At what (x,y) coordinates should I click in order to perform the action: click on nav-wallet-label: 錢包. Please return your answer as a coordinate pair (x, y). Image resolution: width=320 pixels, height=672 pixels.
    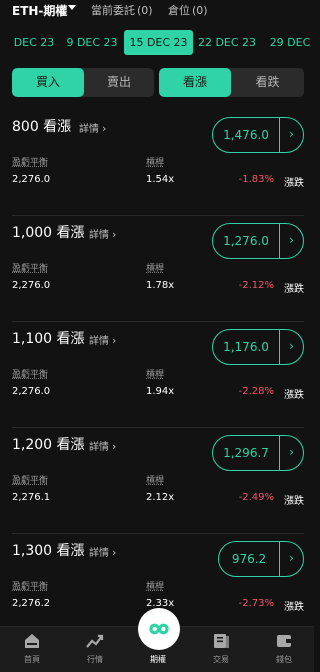
    Looking at the image, I should click on (284, 659).